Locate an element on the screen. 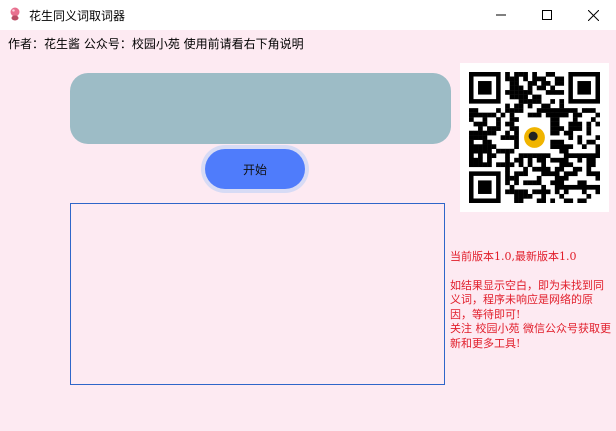 The image size is (616, 431). maximize-icon is located at coordinates (547, 15).